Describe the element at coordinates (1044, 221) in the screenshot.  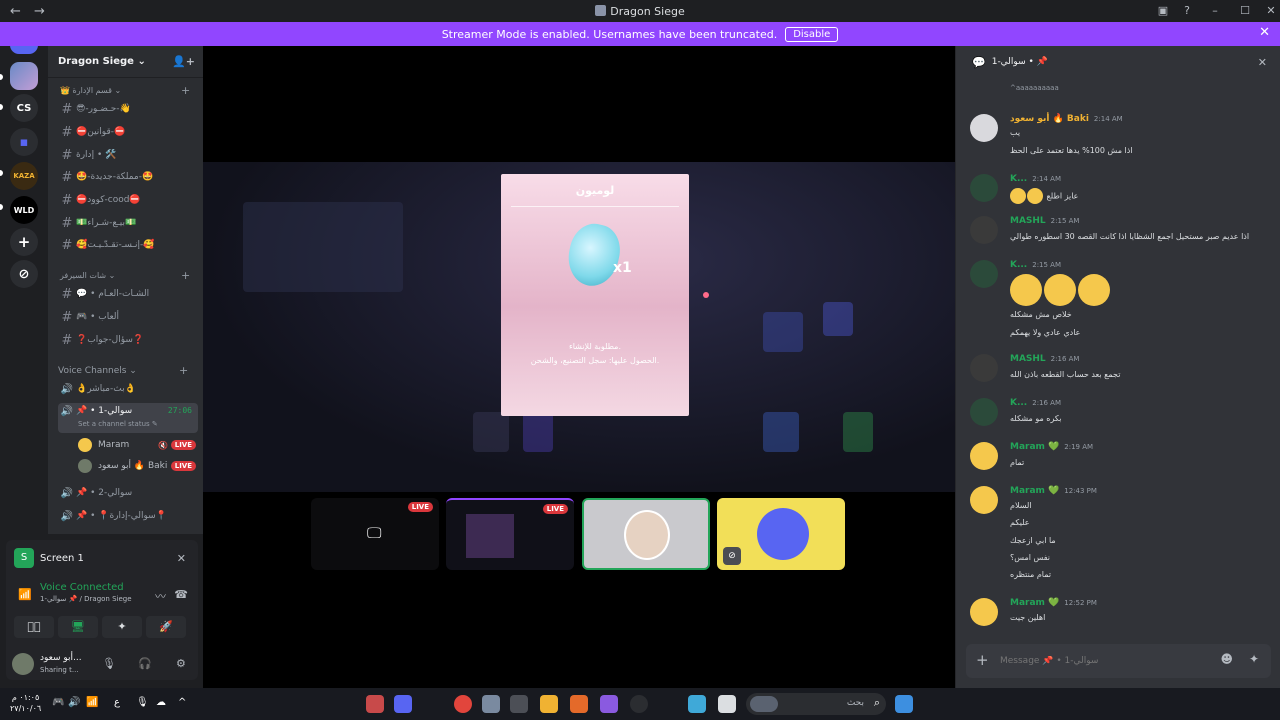
I see `author-name: MASHL 2:15 AM` at that location.